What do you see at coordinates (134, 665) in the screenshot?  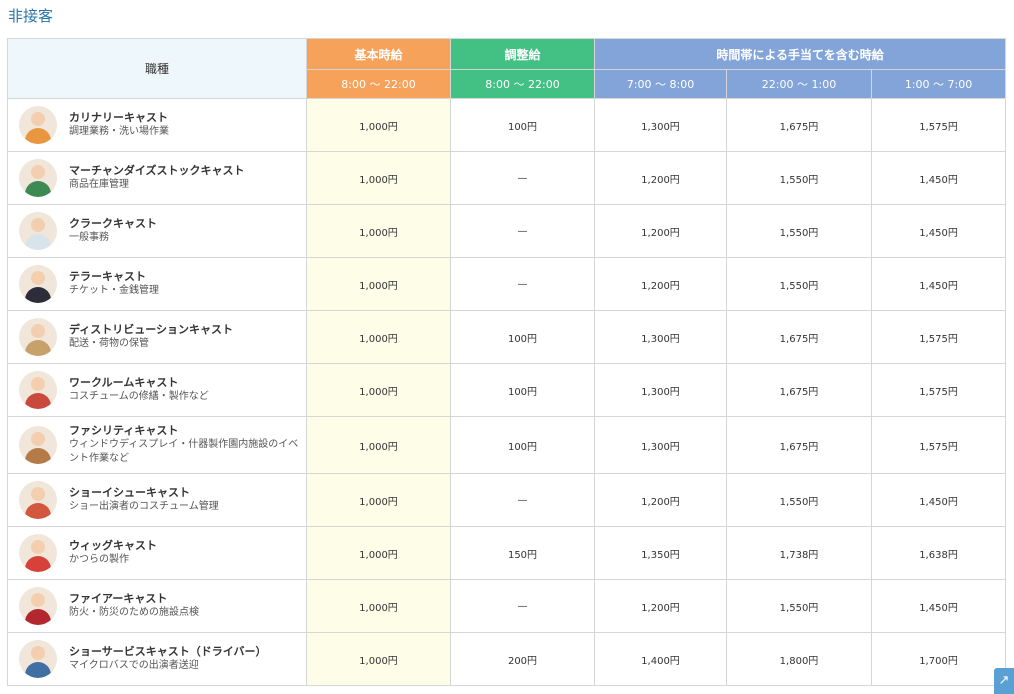 I see `job-description: マイクロバスでの出演者送迎` at bounding box center [134, 665].